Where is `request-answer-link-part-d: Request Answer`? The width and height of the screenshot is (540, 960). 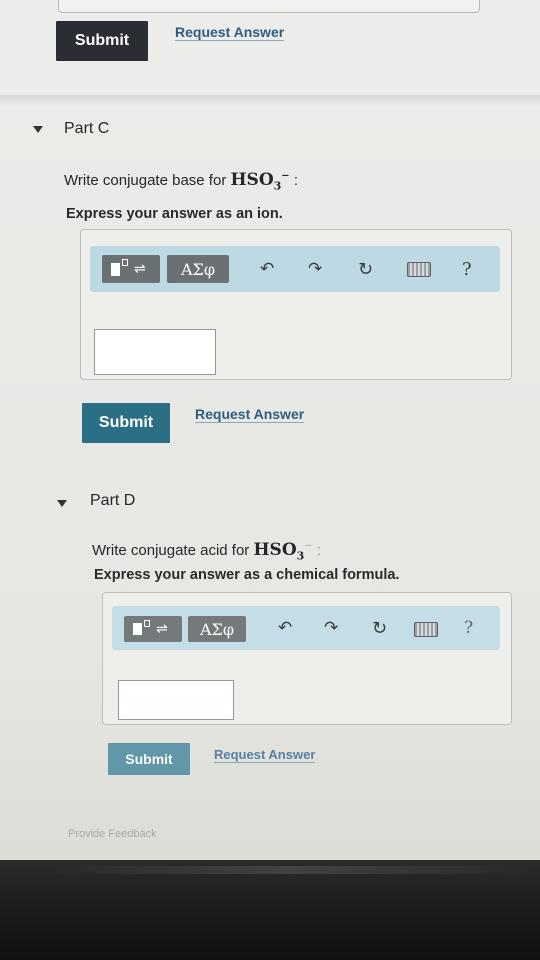
request-answer-link-part-d: Request Answer is located at coordinates (265, 755).